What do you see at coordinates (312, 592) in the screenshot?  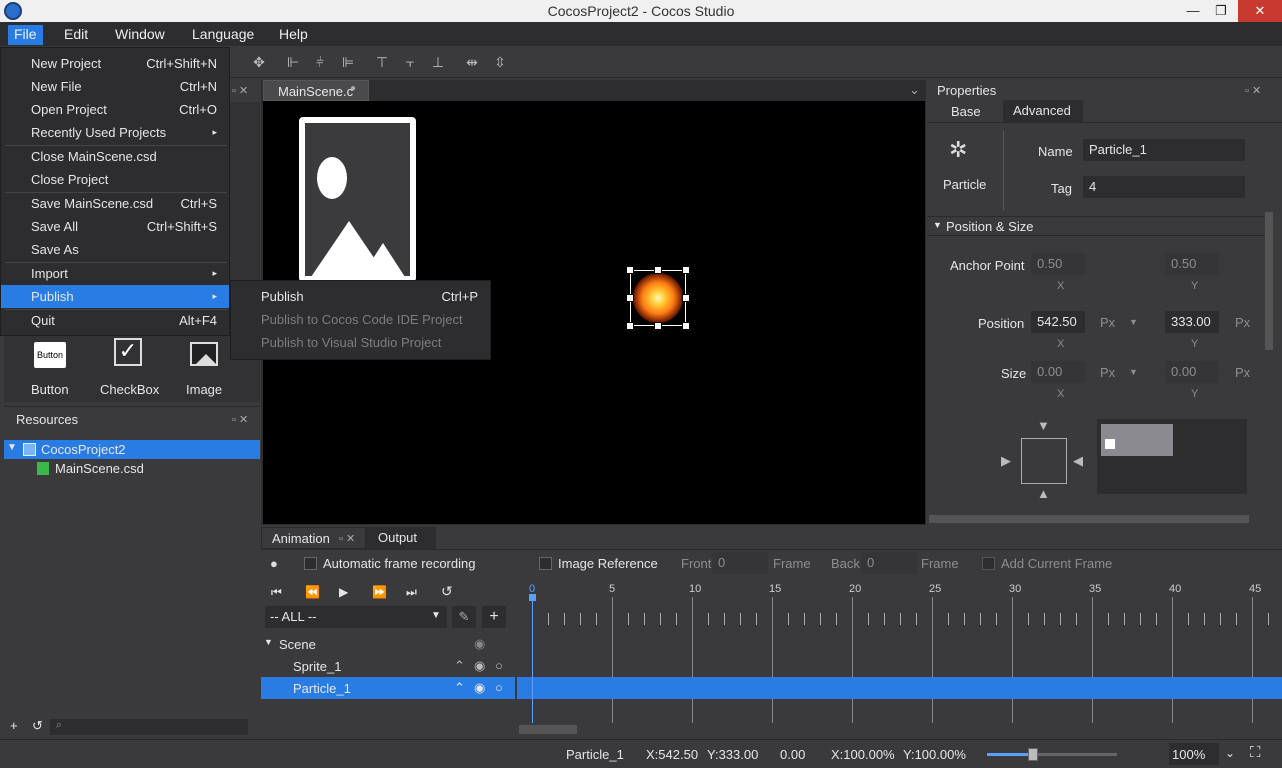 I see `prev-frame-icon: ⏪` at bounding box center [312, 592].